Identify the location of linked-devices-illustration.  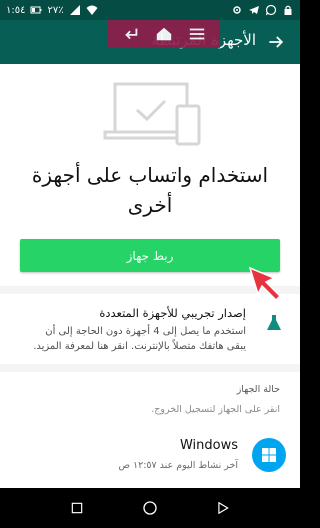
(152, 114).